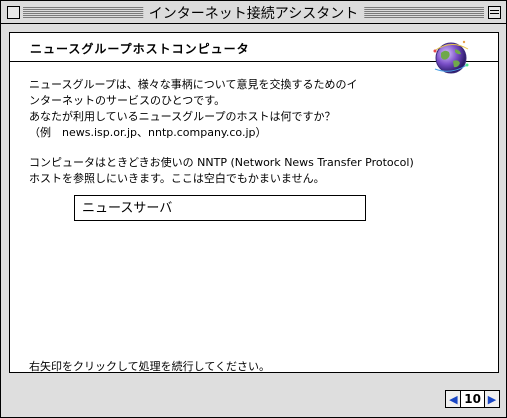  What do you see at coordinates (220, 208) in the screenshot?
I see `news-server-field: ニュースサーバ` at bounding box center [220, 208].